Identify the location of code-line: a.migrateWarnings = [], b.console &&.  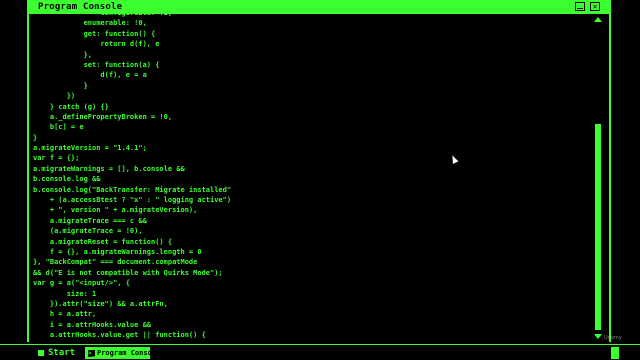
(109, 168).